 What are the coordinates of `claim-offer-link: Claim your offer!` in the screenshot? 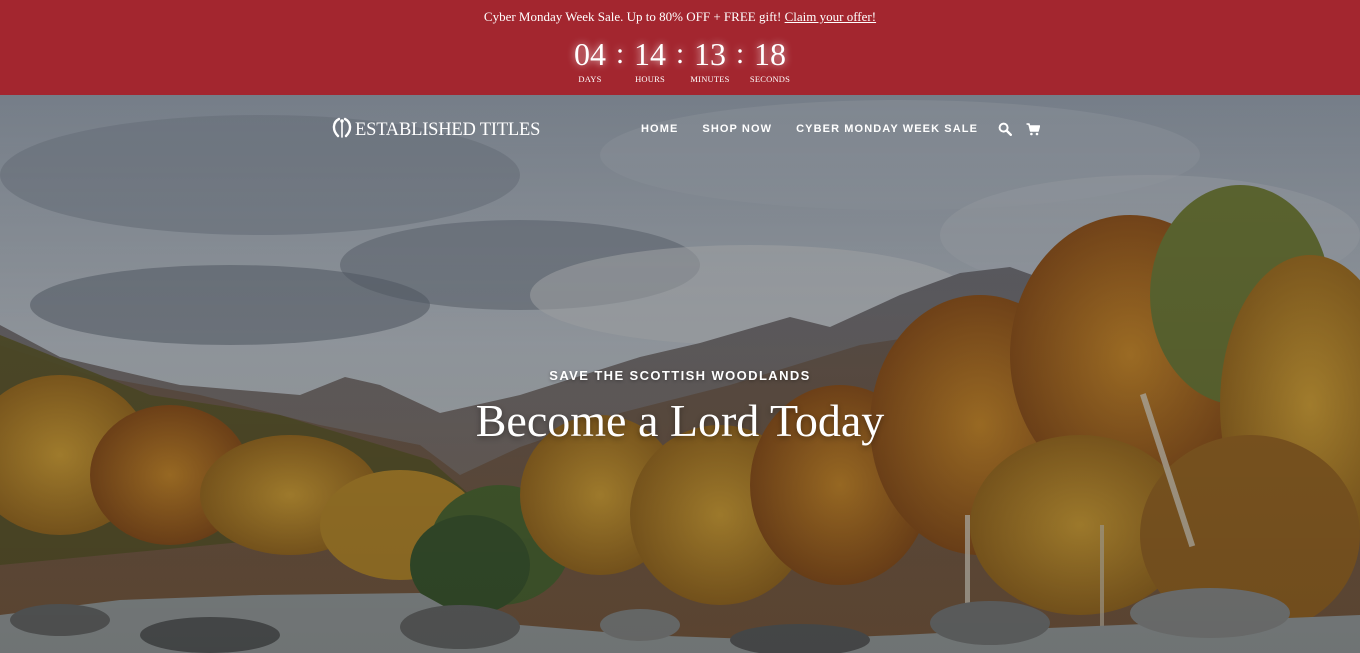 It's located at (830, 16).